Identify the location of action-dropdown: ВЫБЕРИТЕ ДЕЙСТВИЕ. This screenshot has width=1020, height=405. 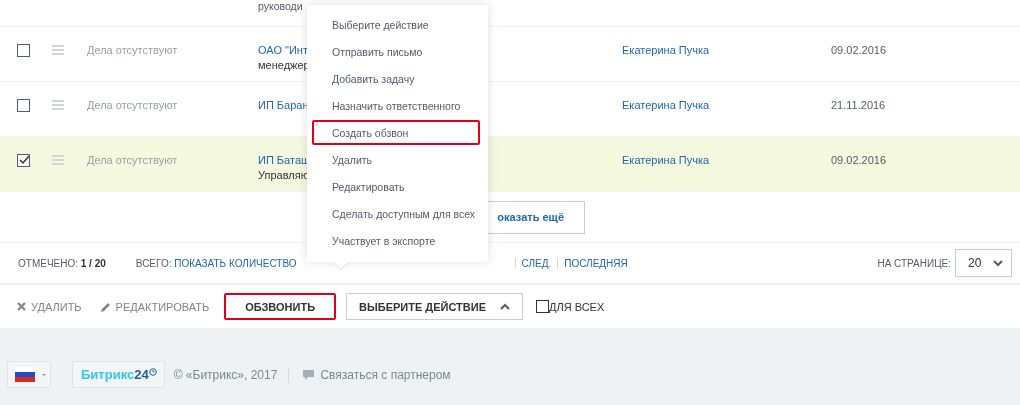
(435, 306).